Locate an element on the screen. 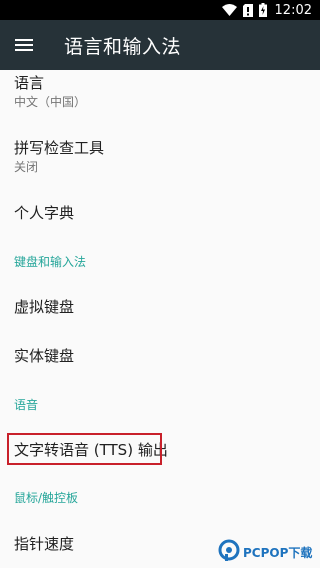  setting-item-virtual-keyboard: 虚拟键盘 is located at coordinates (167, 307).